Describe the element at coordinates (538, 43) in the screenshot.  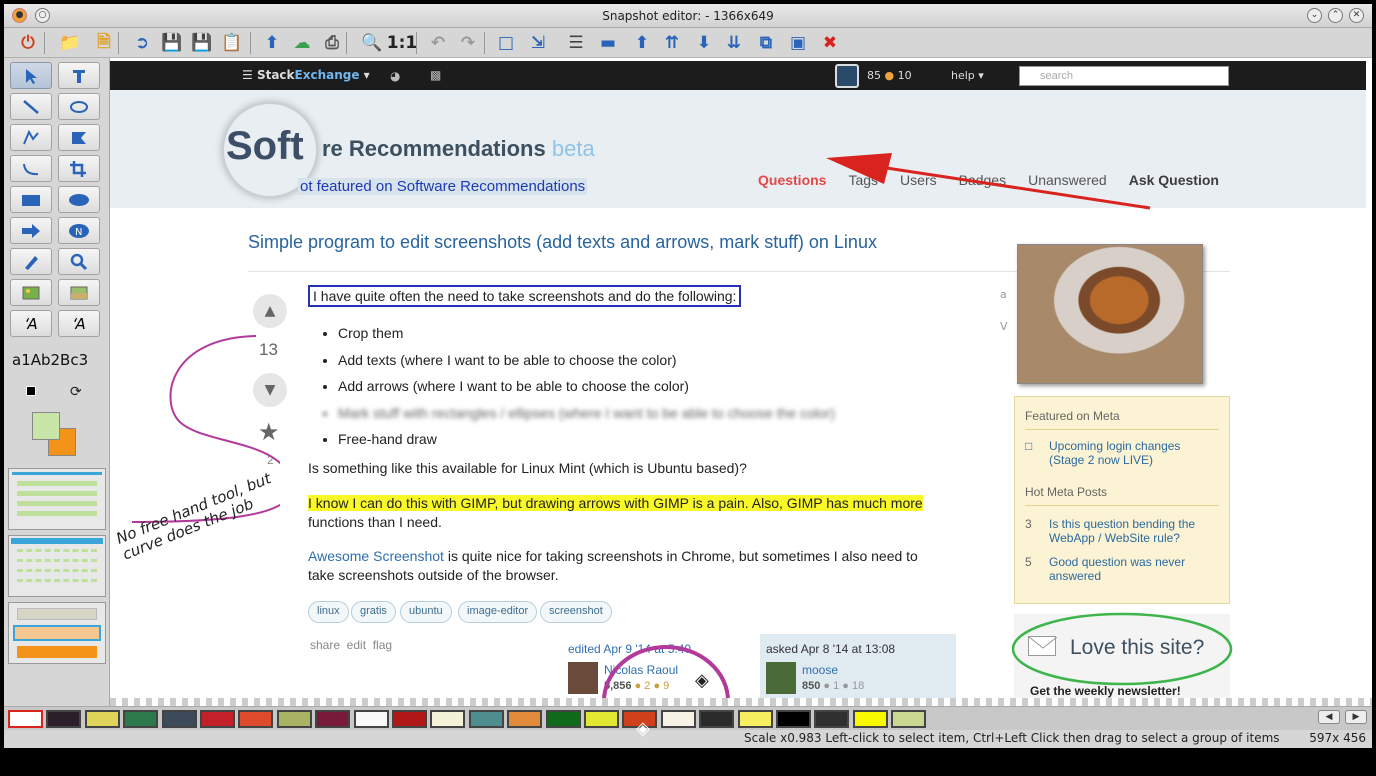
I see `resize-icon: ⇲` at that location.